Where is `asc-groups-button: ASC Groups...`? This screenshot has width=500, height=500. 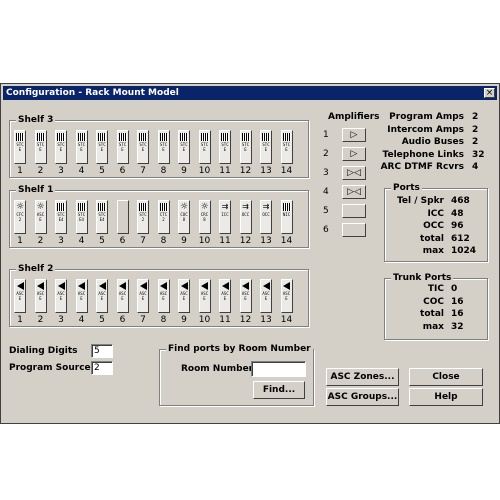 asc-groups-button: ASC Groups... is located at coordinates (362, 397).